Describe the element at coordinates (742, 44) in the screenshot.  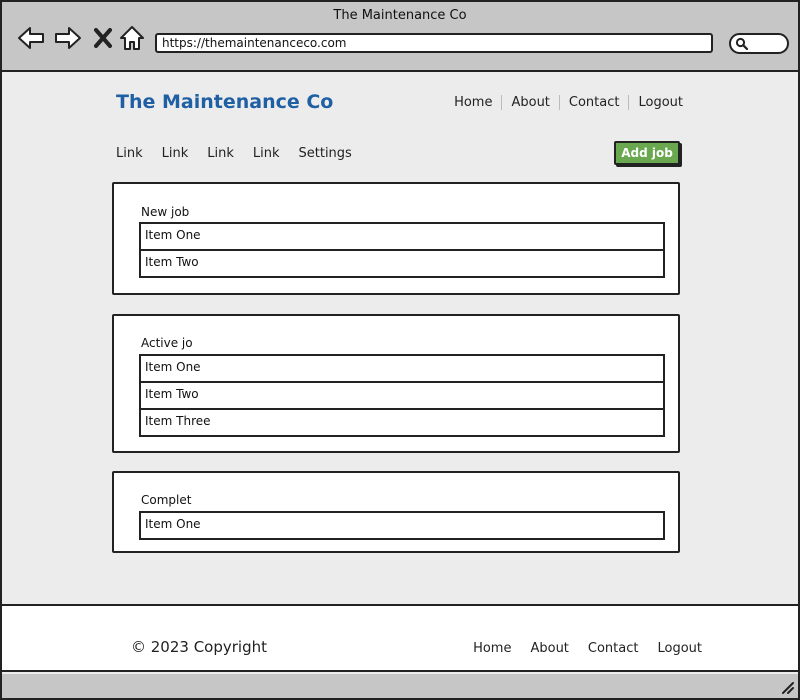
I see `search-icon` at that location.